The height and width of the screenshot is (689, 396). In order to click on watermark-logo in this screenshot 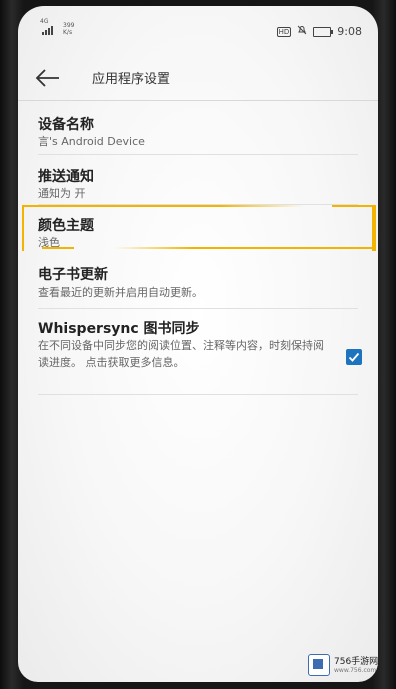, I will do `click(319, 665)`.